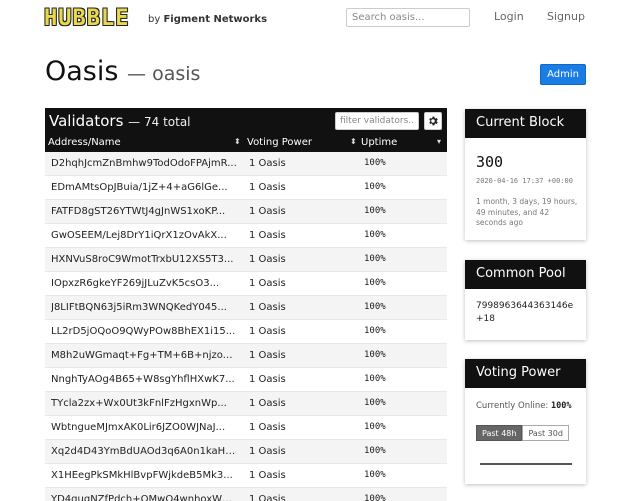  Describe the element at coordinates (408, 17) in the screenshot. I see `search-input` at that location.